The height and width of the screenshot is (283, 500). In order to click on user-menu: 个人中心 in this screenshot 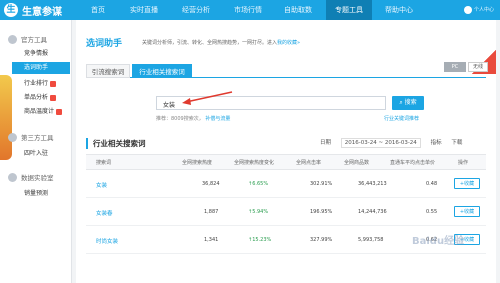, I will do `click(478, 10)`.